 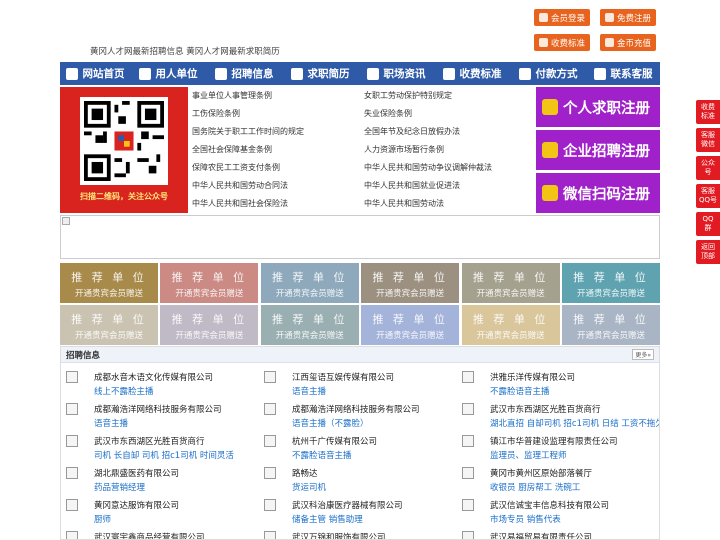 What do you see at coordinates (562, 42) in the screenshot?
I see `fee-standard-button: 收费标准` at bounding box center [562, 42].